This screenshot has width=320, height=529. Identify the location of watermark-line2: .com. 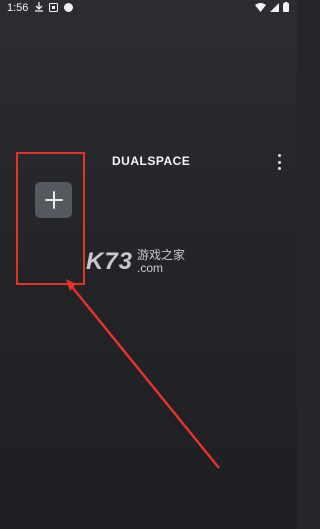
(150, 268).